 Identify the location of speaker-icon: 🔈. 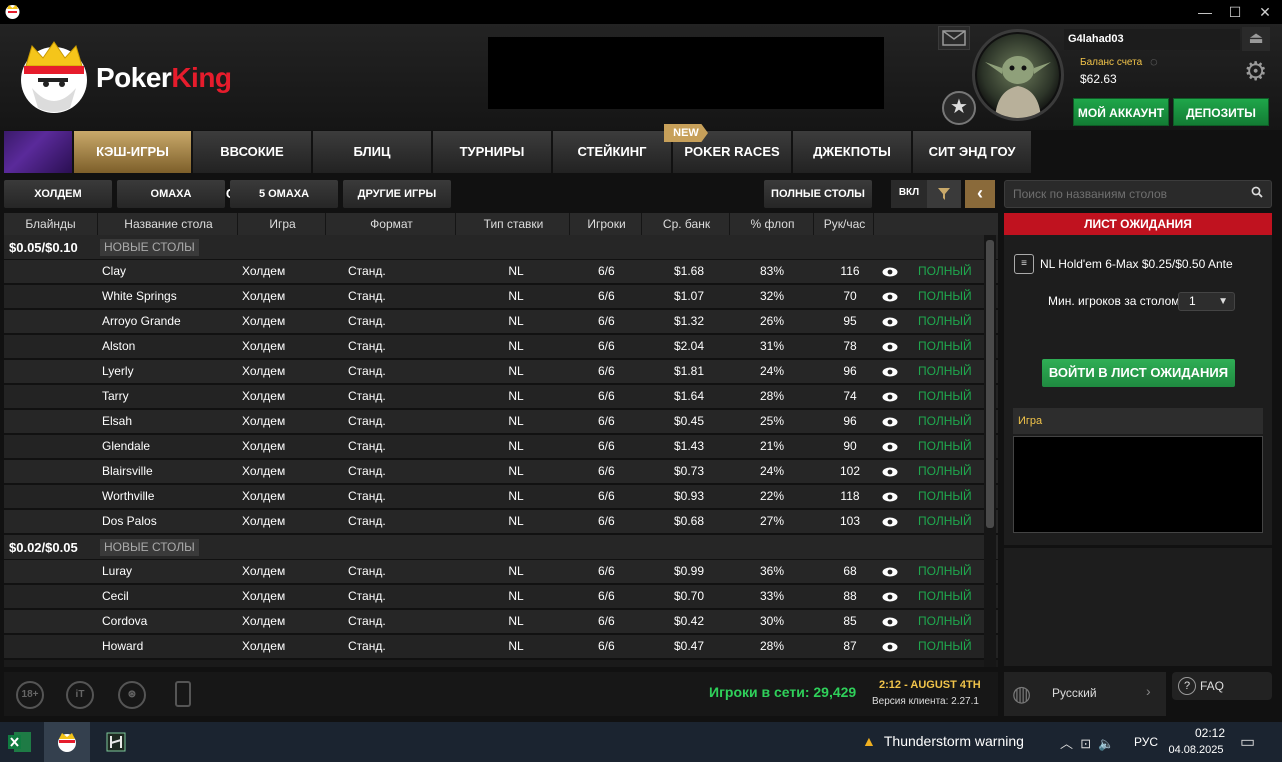
(1106, 743).